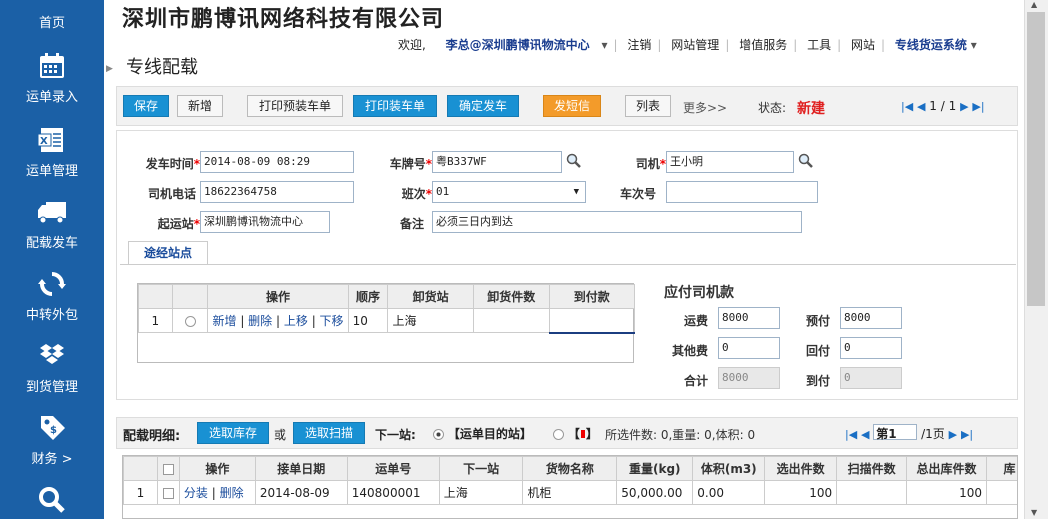 The image size is (1048, 520). What do you see at coordinates (168, 468) in the screenshot?
I see `select-all-checkbox` at bounding box center [168, 468].